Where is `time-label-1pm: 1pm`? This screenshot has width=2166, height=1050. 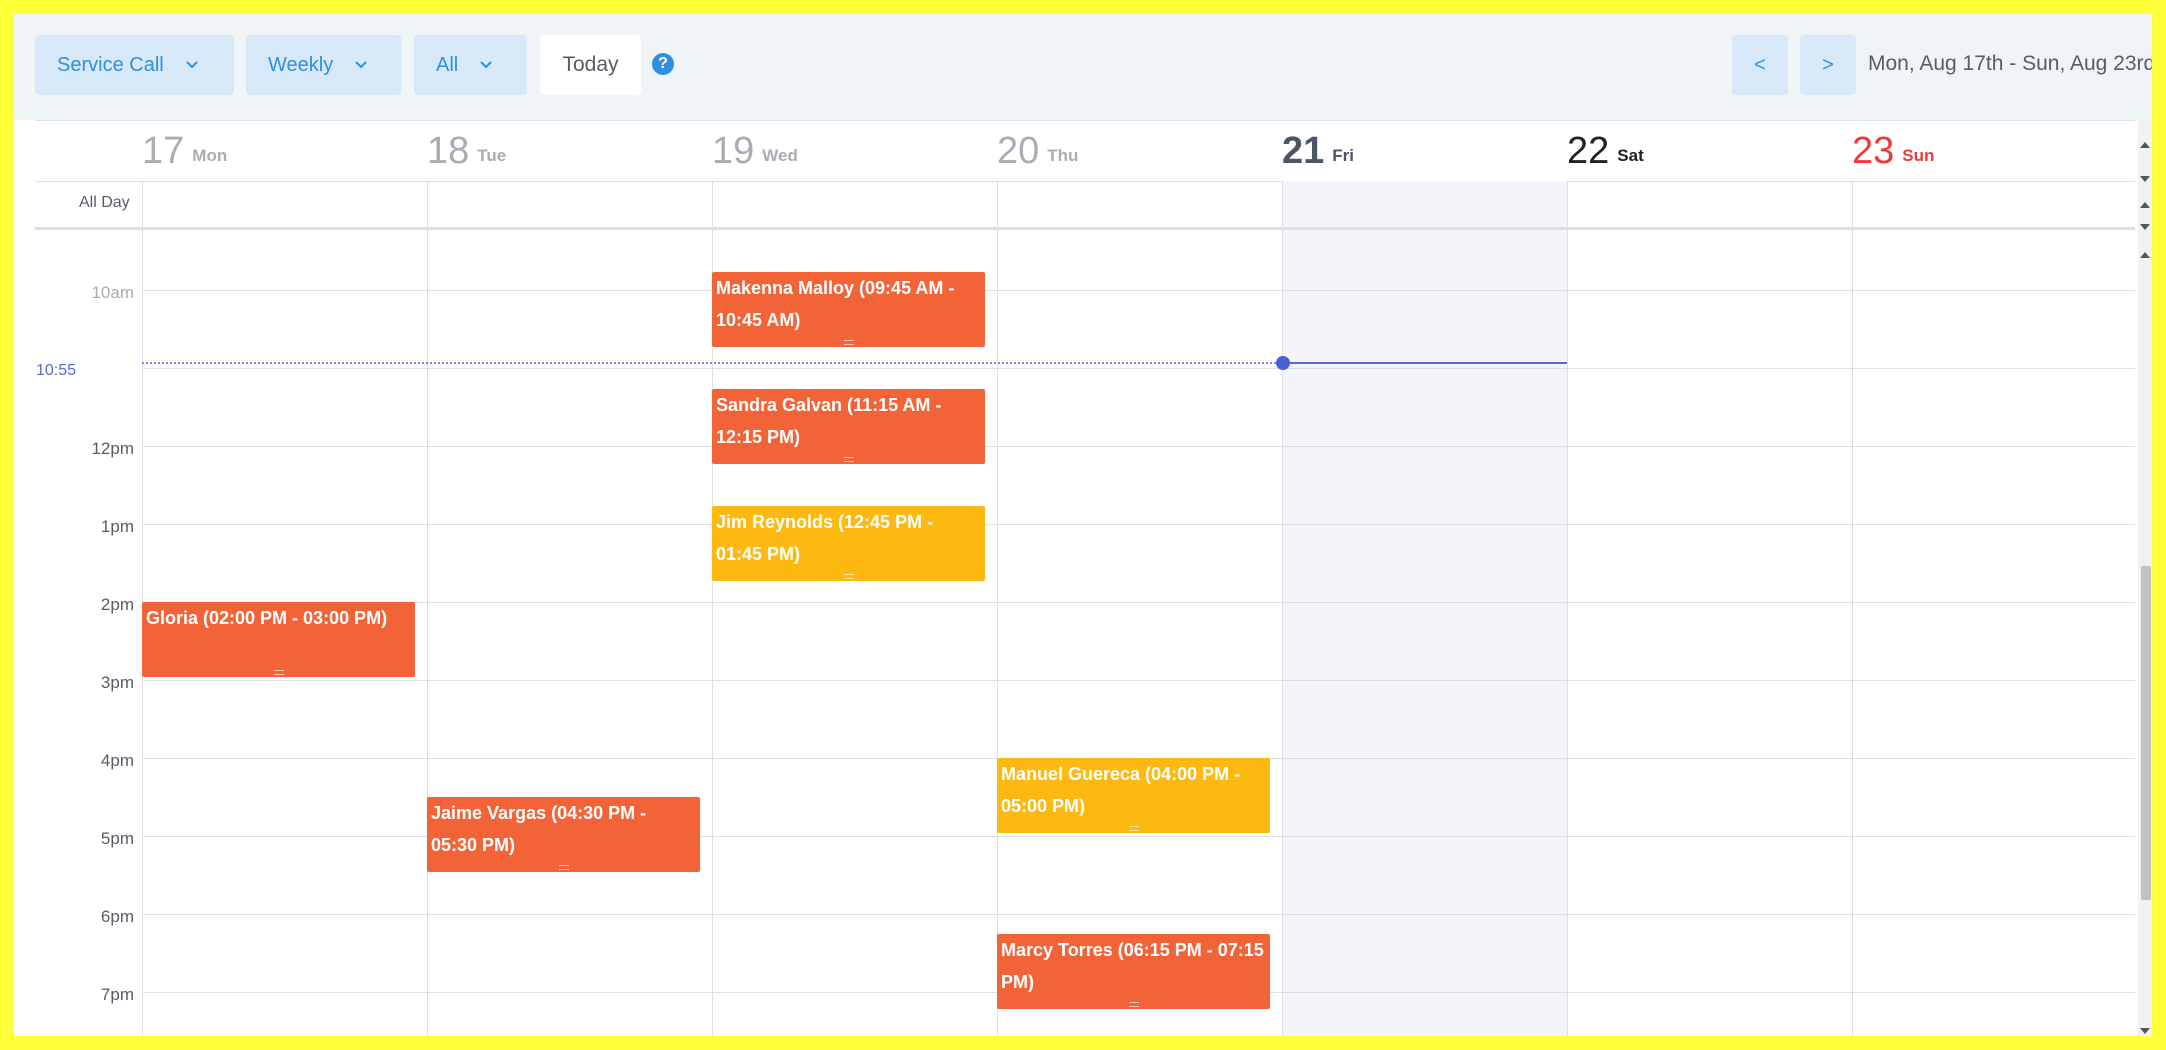
time-label-1pm: 1pm is located at coordinates (117, 526).